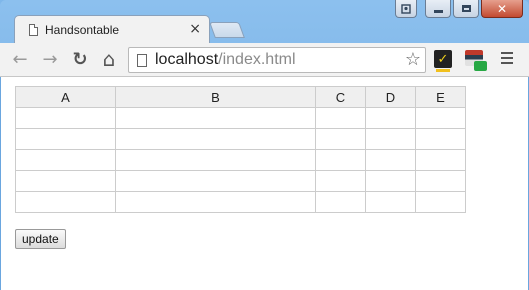  What do you see at coordinates (65, 97) in the screenshot?
I see `column-header-a: A` at bounding box center [65, 97].